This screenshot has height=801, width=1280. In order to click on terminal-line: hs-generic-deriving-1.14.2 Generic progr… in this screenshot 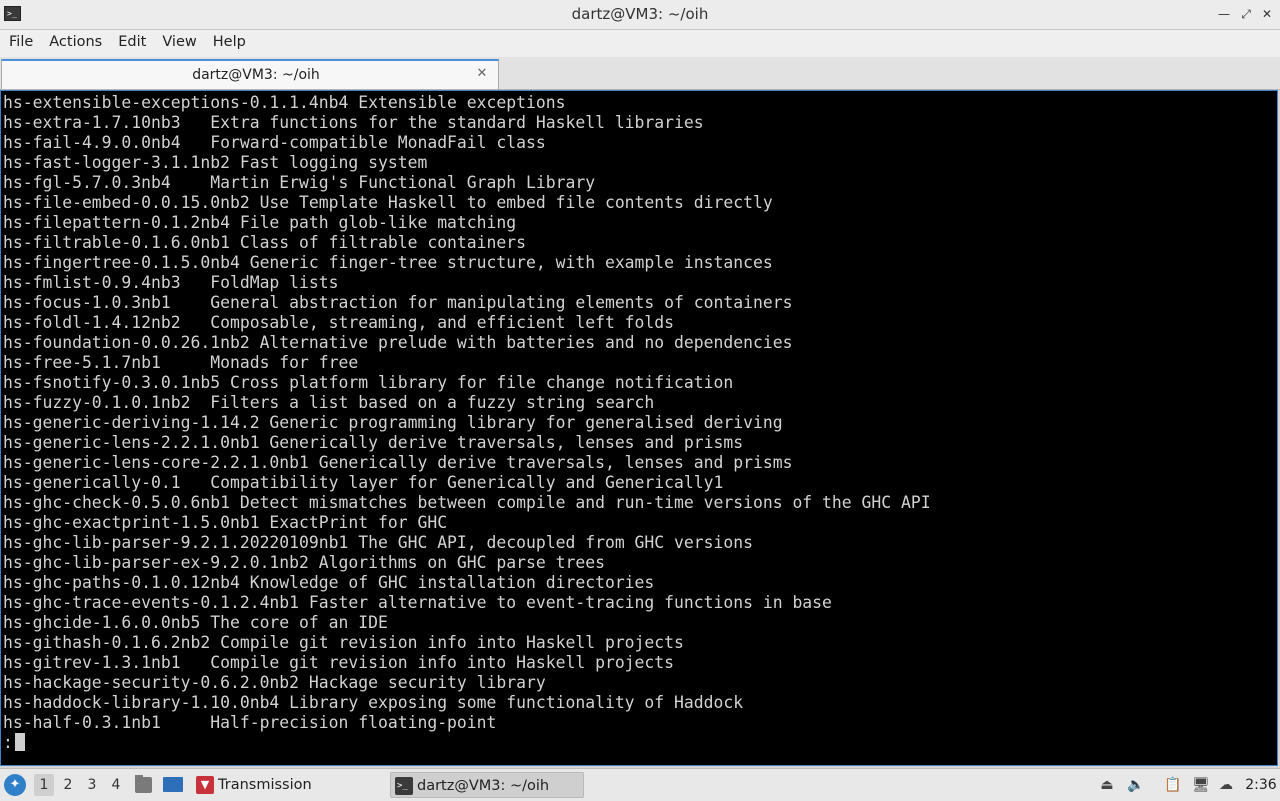, I will do `click(393, 422)`.